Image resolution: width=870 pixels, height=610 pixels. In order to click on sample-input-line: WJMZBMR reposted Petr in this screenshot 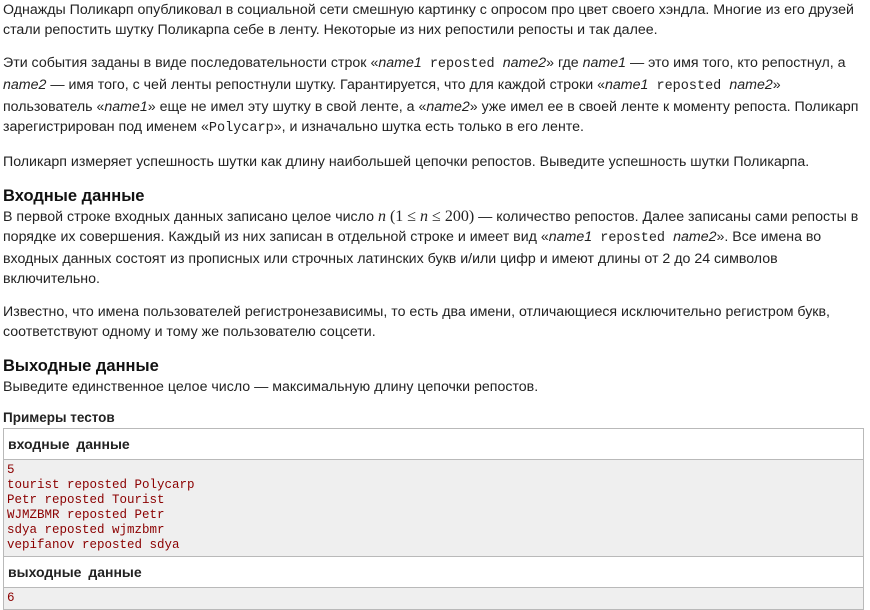, I will do `click(86, 515)`.